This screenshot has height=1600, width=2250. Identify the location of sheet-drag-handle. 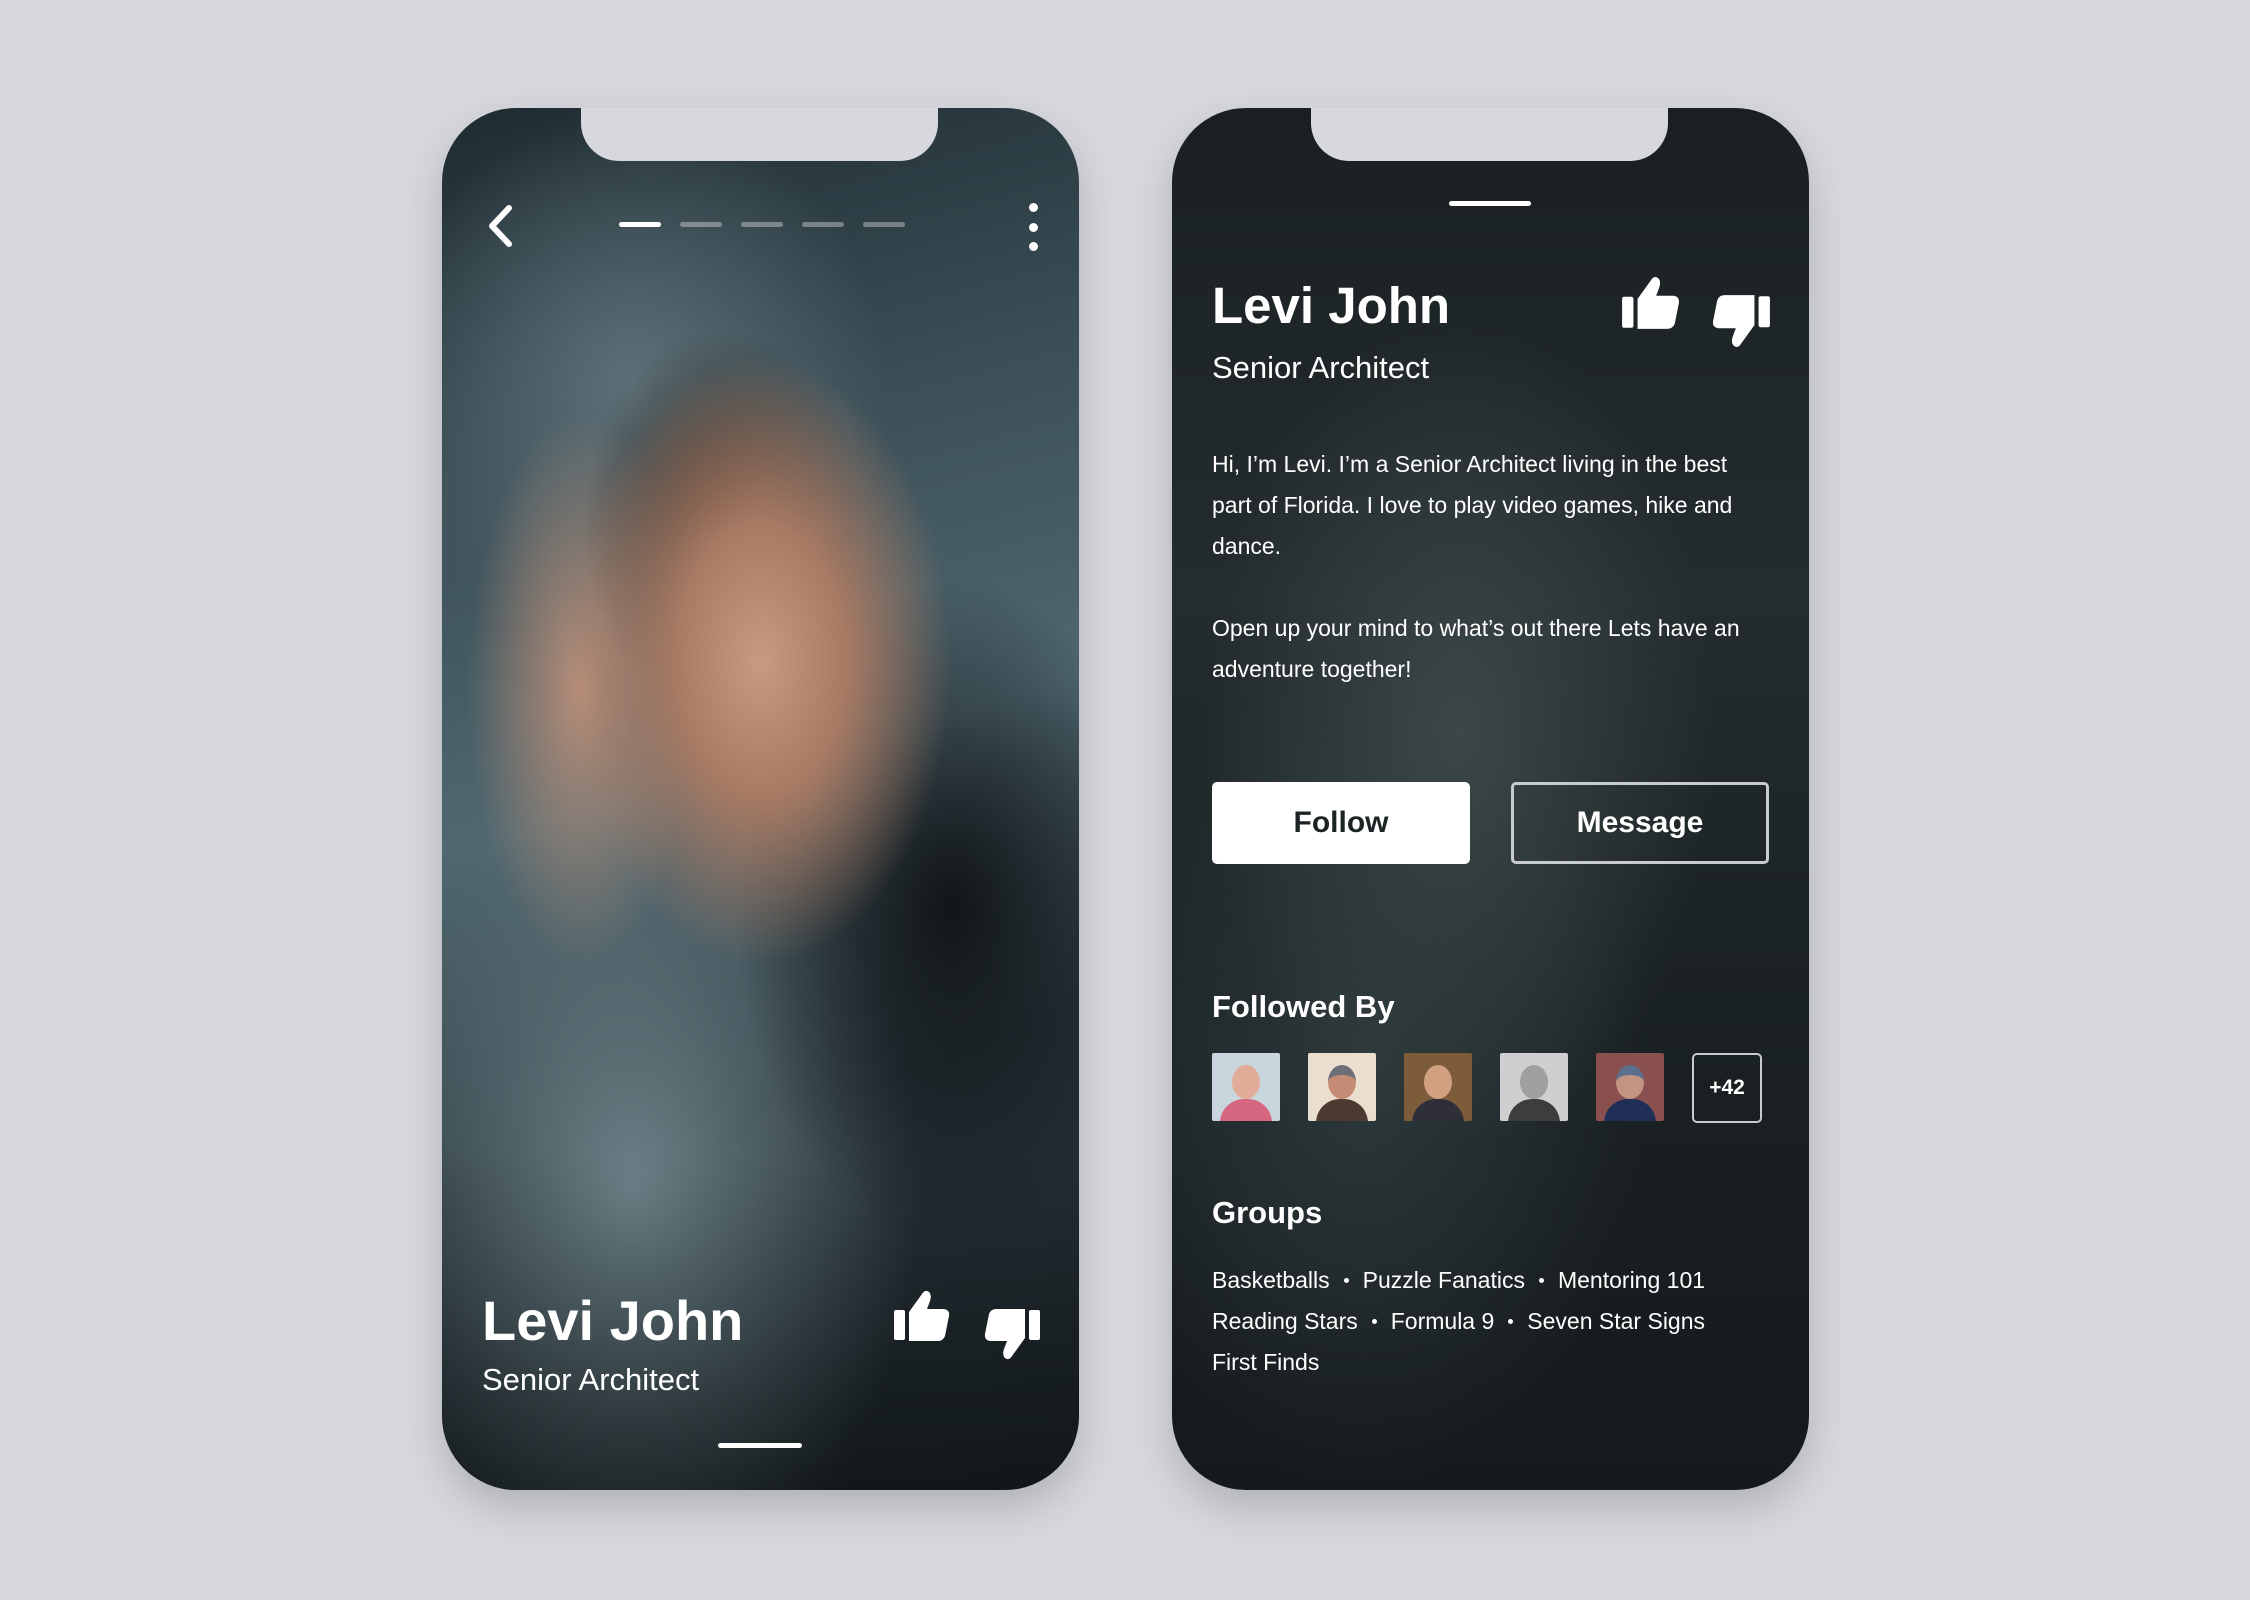
(1490, 203).